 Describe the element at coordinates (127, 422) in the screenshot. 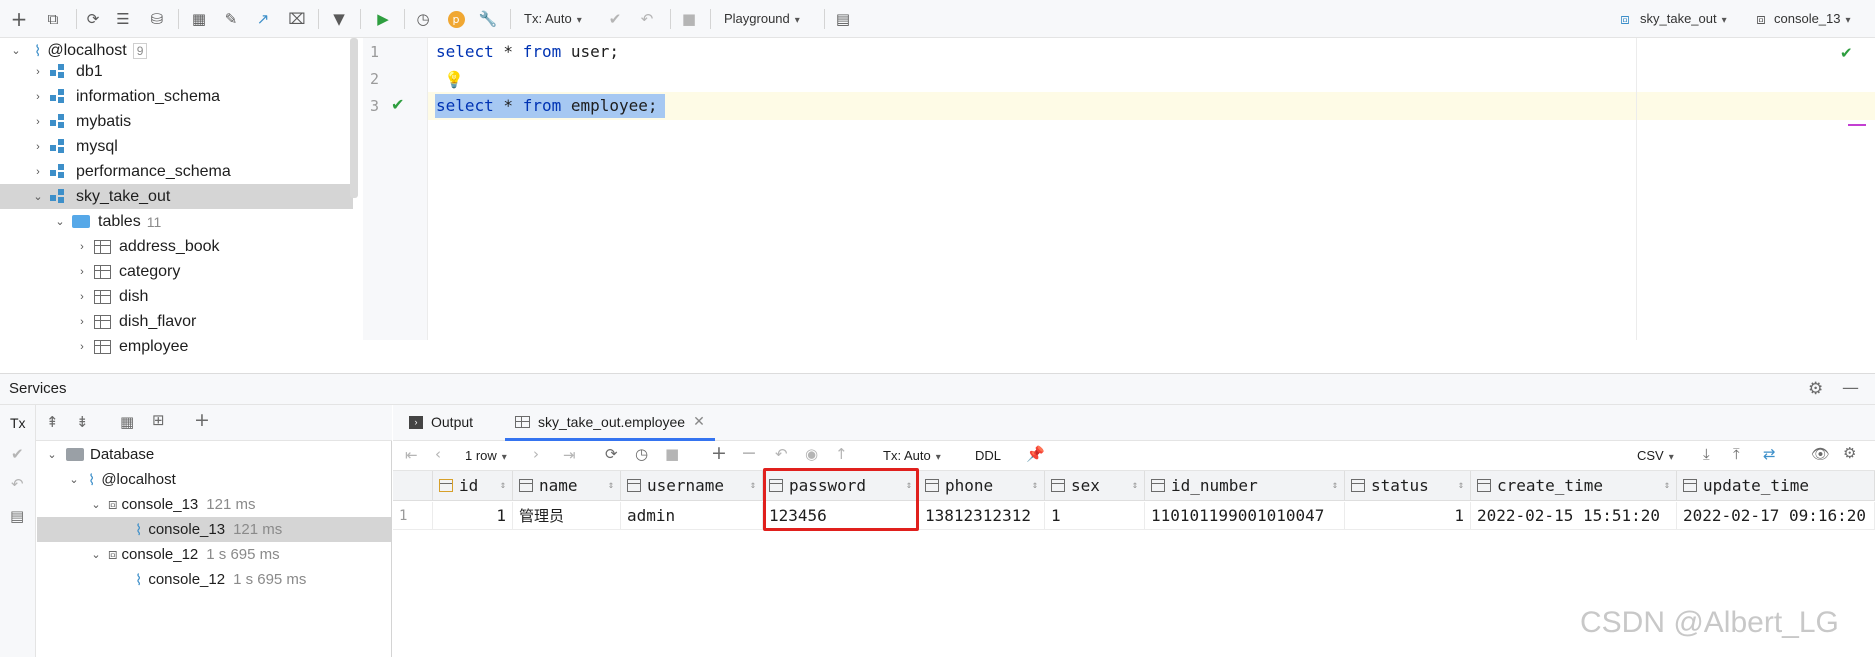

I see `group-by-icon: ▦` at that location.